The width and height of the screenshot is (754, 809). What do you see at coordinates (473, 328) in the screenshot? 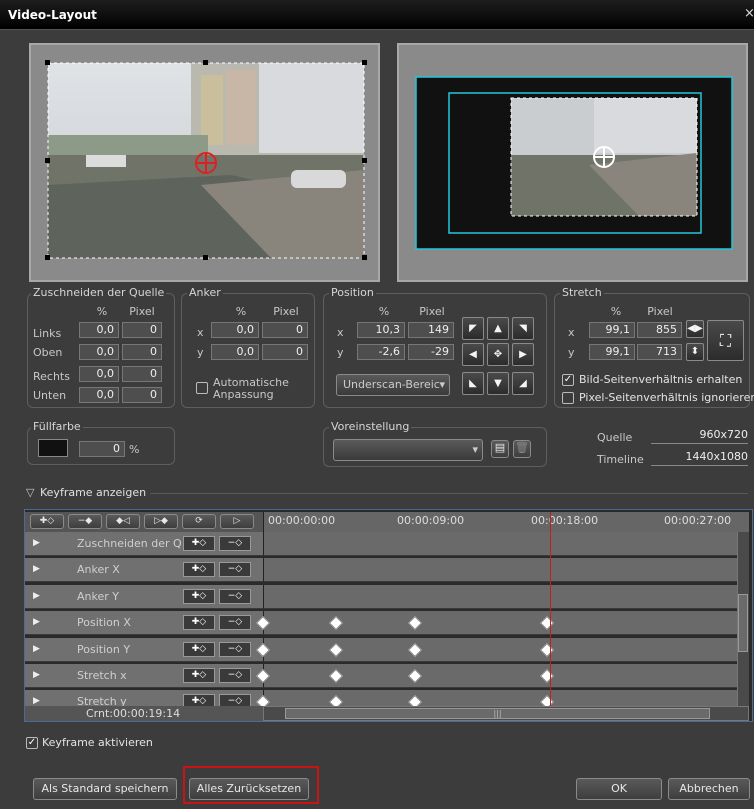
I see `arrow-up-left-button: ◤` at bounding box center [473, 328].